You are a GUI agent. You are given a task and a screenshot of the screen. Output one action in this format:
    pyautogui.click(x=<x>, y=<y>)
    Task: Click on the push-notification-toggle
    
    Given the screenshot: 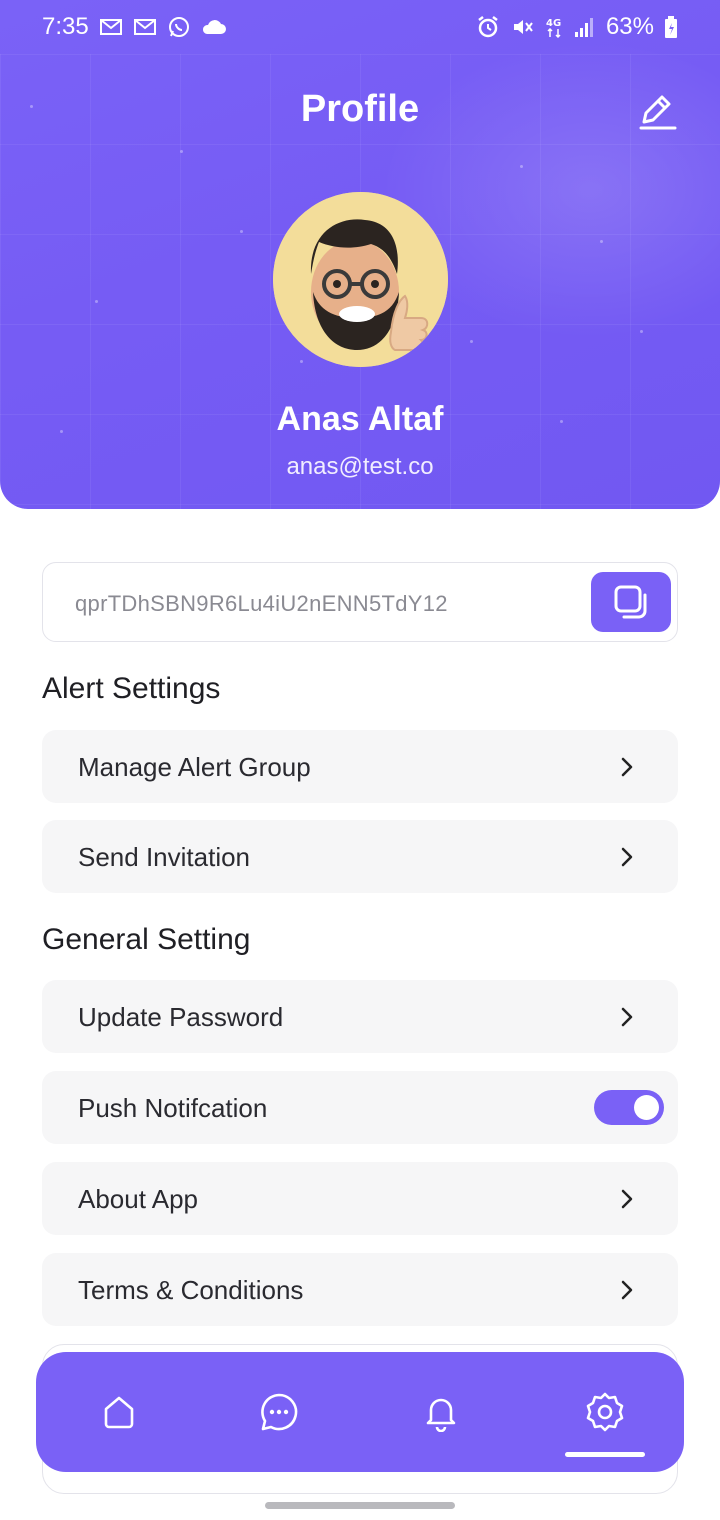 What is the action you would take?
    pyautogui.click(x=629, y=1107)
    